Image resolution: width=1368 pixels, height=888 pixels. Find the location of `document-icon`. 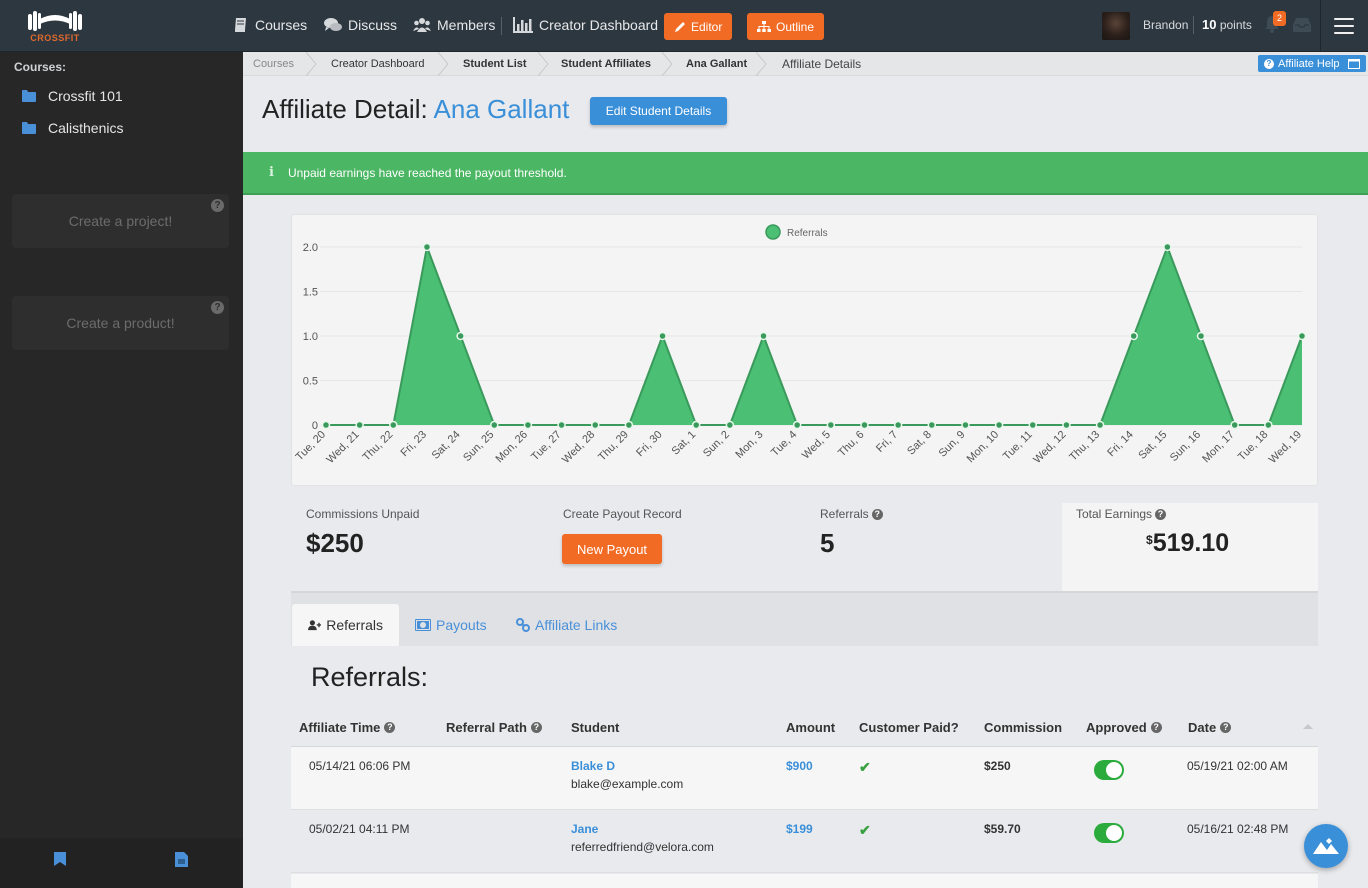

document-icon is located at coordinates (181, 862).